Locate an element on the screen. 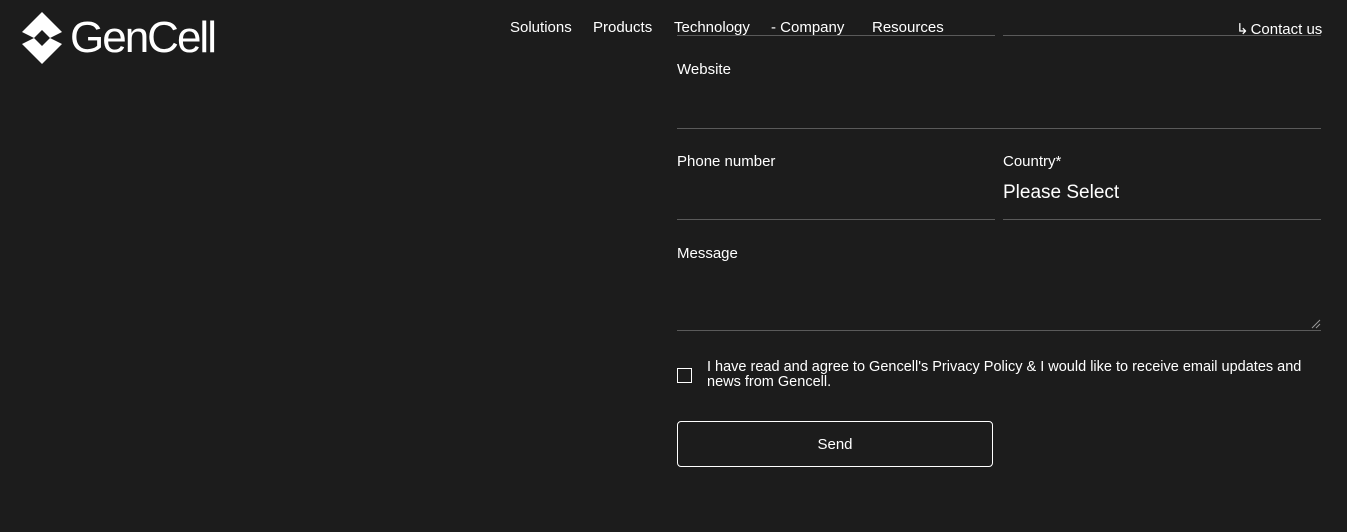 The image size is (1347, 532). consent-checkbox is located at coordinates (684, 375).